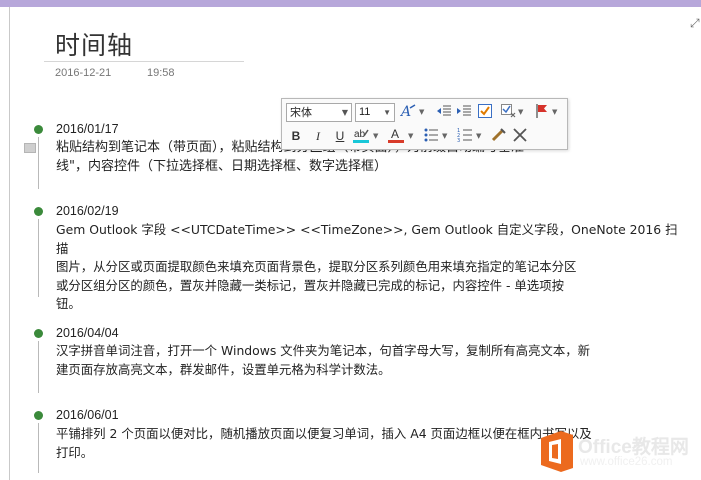  I want to click on tags-icon, so click(508, 111).